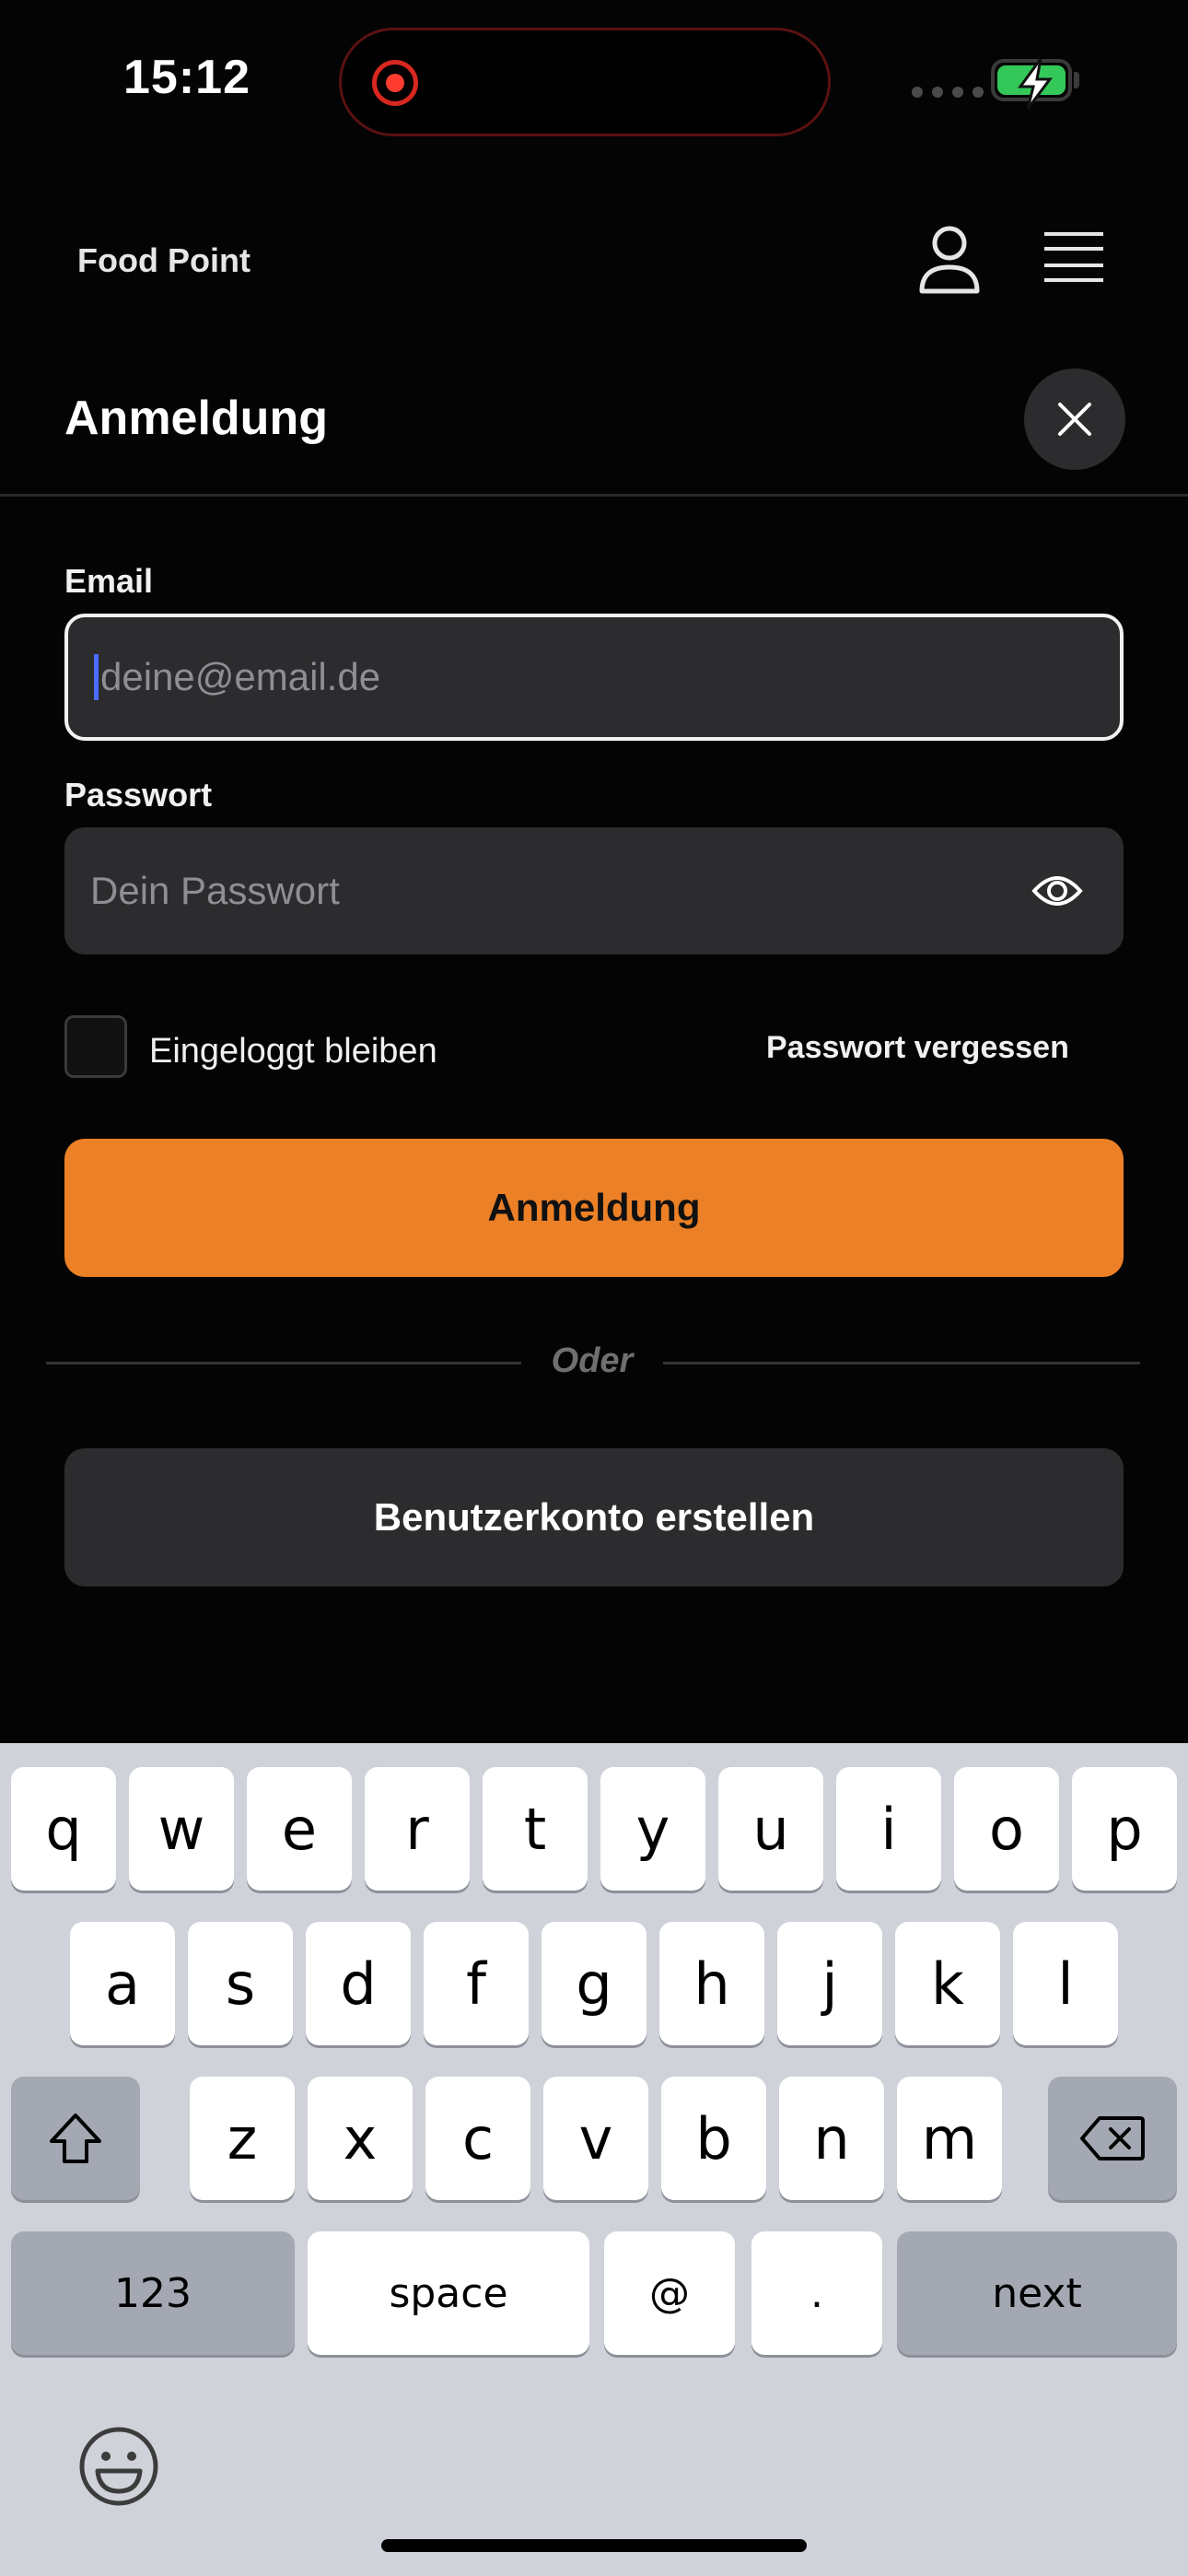  I want to click on shift-icon, so click(76, 2138).